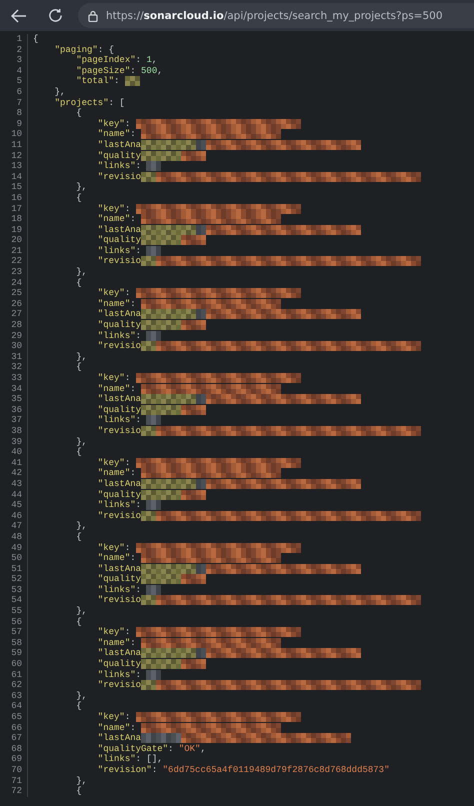 The width and height of the screenshot is (474, 806). What do you see at coordinates (14, 759) in the screenshot?
I see `line-number: 69` at bounding box center [14, 759].